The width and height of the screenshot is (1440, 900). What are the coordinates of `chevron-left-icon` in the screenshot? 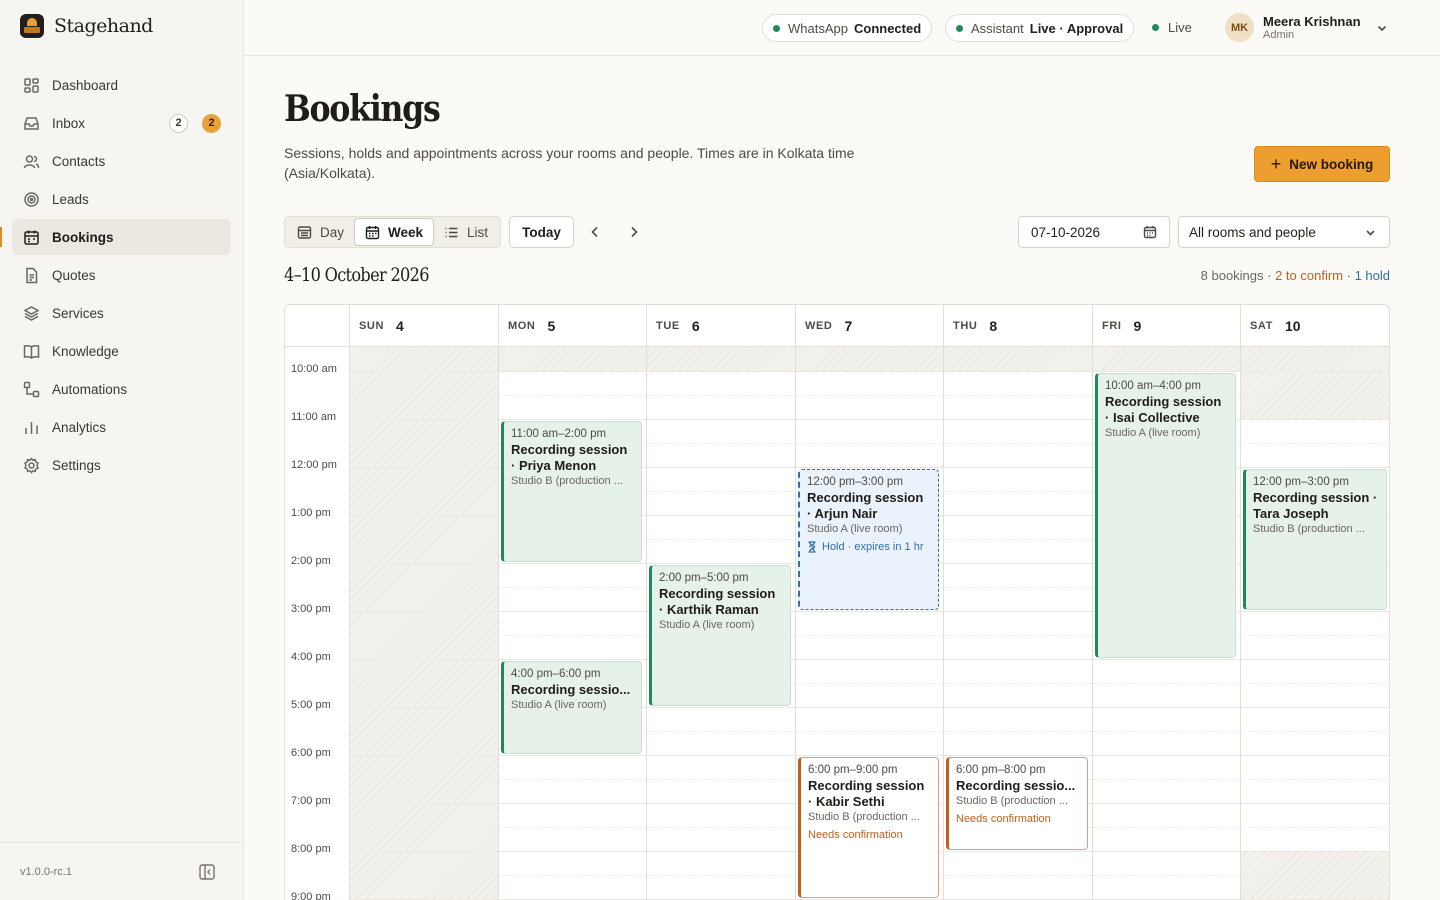 It's located at (595, 232).